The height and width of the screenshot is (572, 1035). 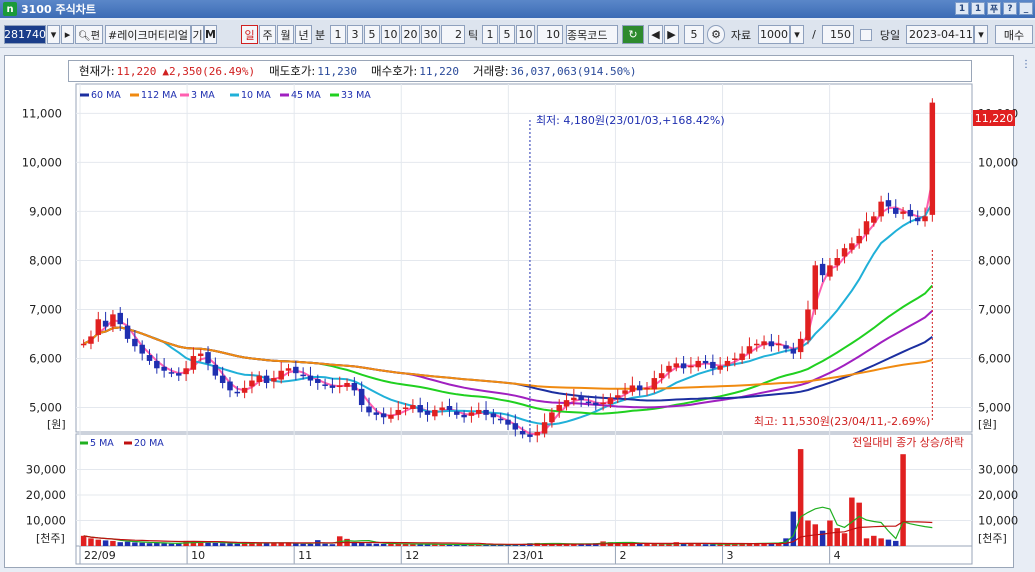 What do you see at coordinates (372, 34) in the screenshot?
I see `minute-5: 5` at bounding box center [372, 34].